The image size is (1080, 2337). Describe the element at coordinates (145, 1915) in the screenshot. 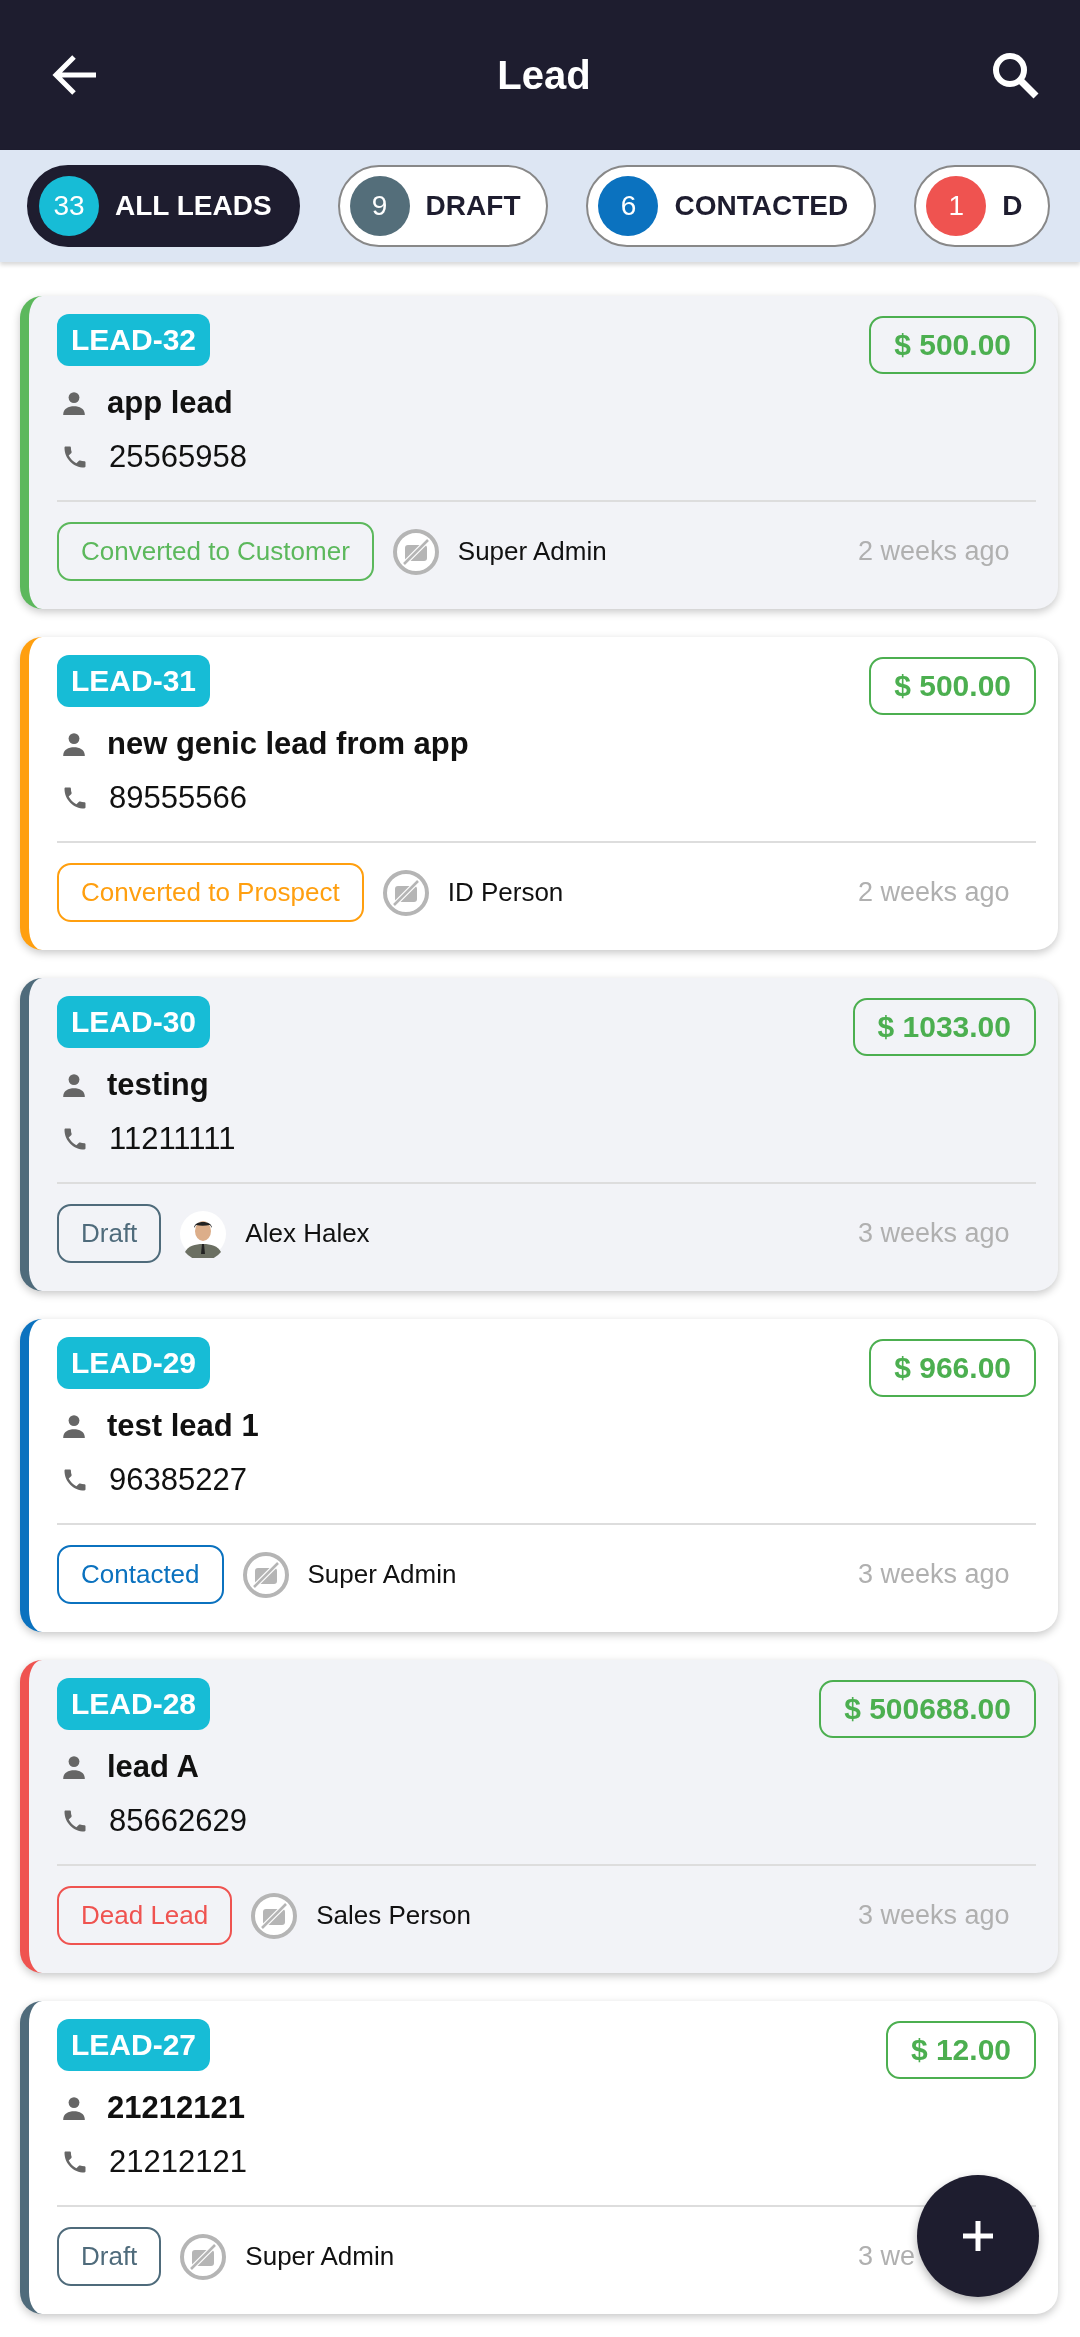

I see `status-badge: Dead Lead` at that location.